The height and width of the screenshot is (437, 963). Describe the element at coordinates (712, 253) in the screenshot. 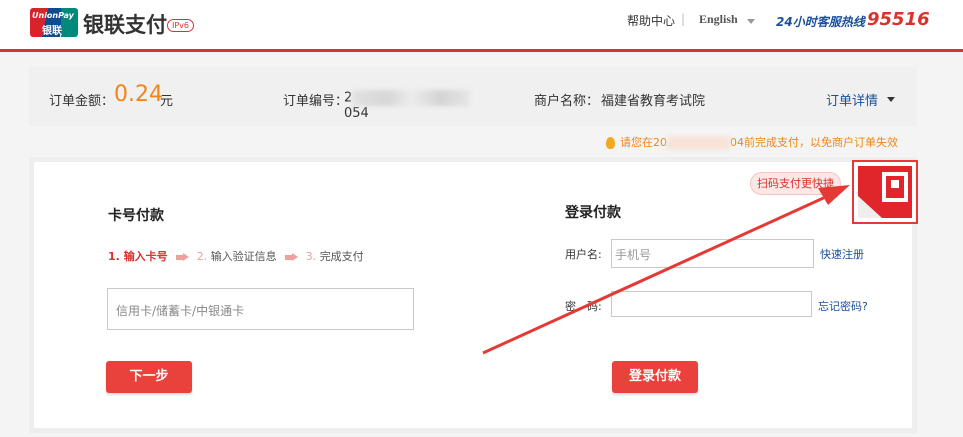

I see `username-input: 手机号` at that location.